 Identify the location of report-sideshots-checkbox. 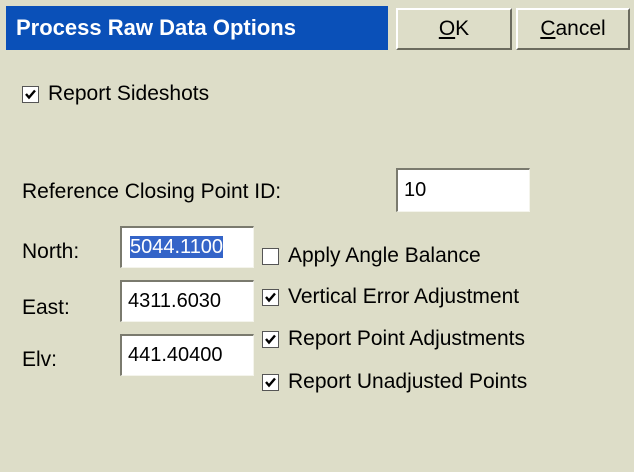
(30, 94).